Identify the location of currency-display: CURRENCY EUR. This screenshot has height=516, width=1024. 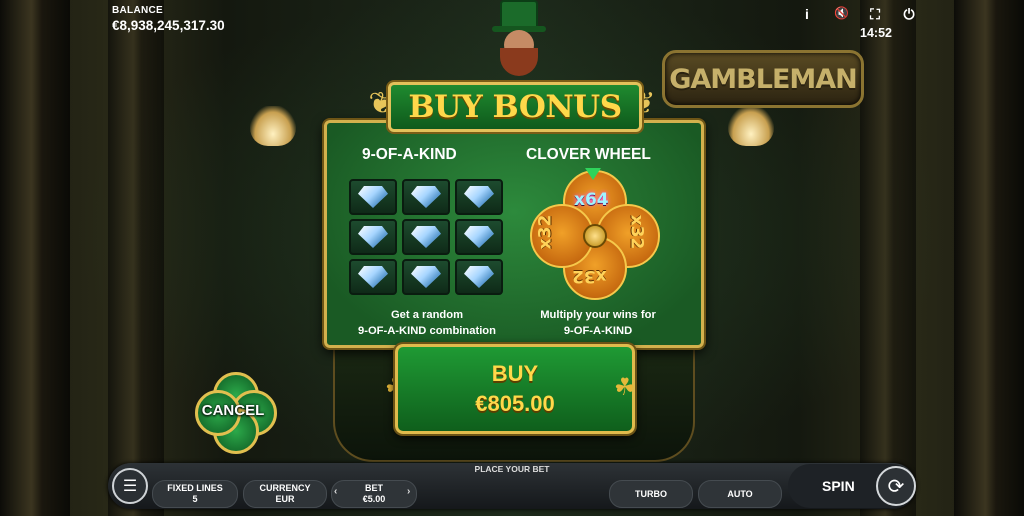
(285, 494).